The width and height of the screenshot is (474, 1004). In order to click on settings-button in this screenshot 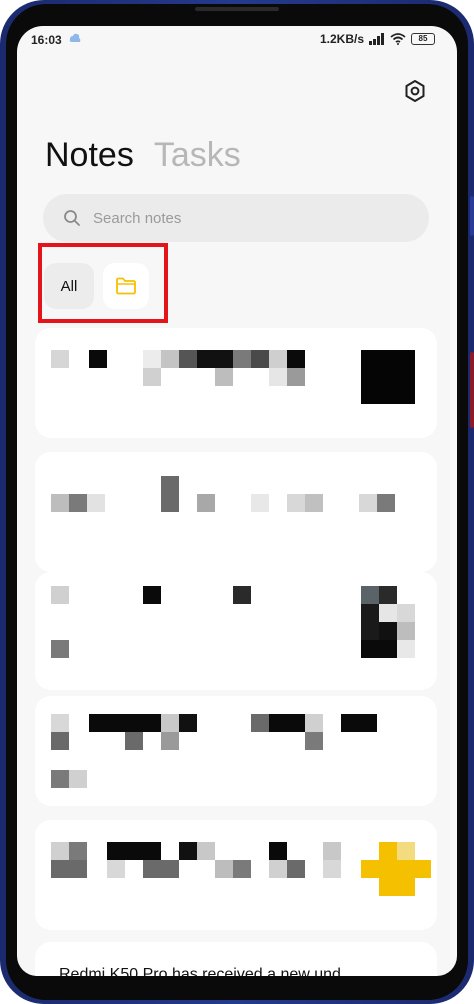, I will do `click(415, 91)`.